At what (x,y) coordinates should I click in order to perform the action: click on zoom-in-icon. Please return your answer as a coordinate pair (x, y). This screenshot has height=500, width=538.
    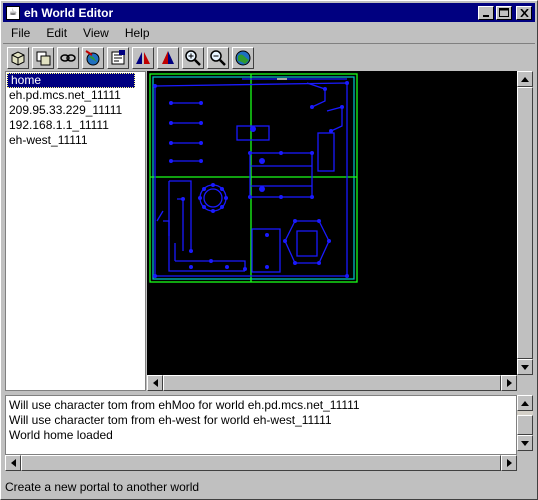
    Looking at the image, I should click on (193, 57).